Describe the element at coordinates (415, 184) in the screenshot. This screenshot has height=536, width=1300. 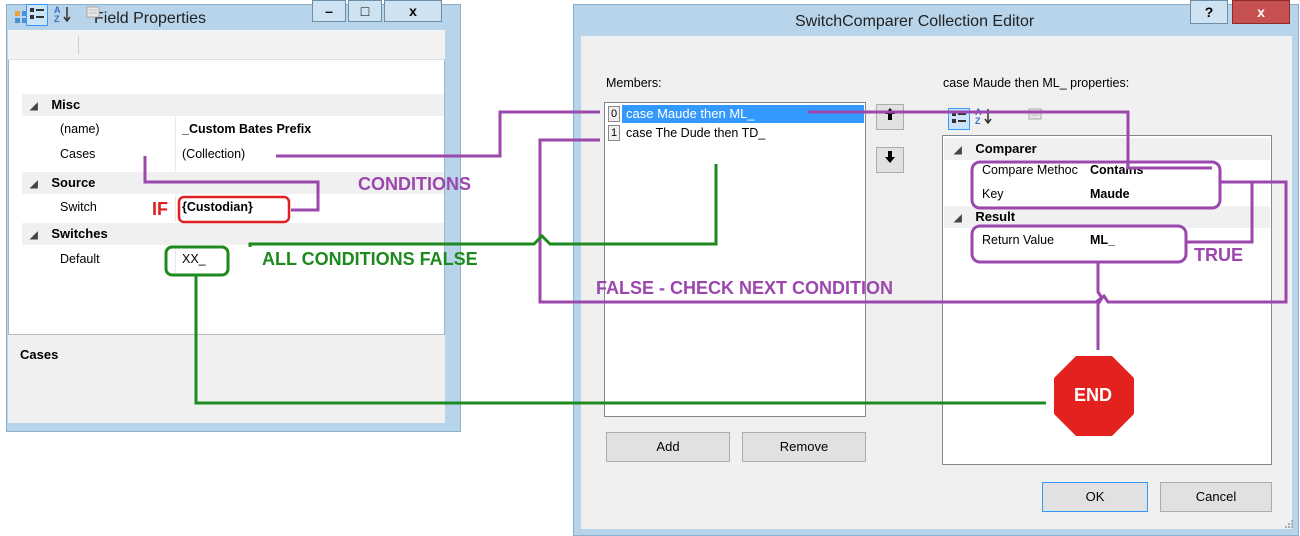
I see `conditions-annotation: CONDITIONS` at that location.